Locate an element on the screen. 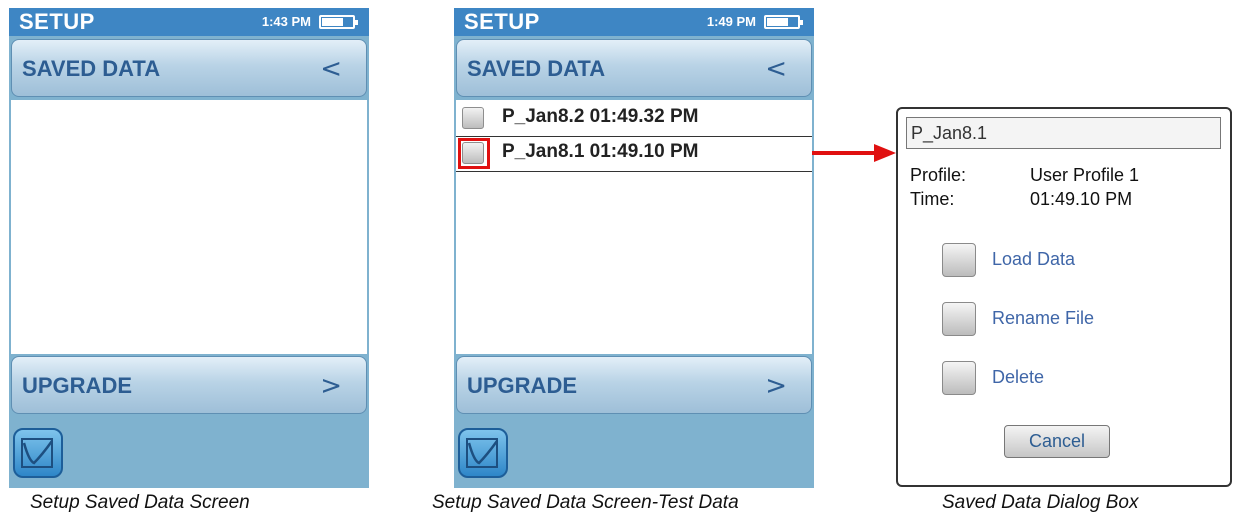 Image resolution: width=1245 pixels, height=518 pixels. load-data-option: Load Data is located at coordinates (1067, 260).